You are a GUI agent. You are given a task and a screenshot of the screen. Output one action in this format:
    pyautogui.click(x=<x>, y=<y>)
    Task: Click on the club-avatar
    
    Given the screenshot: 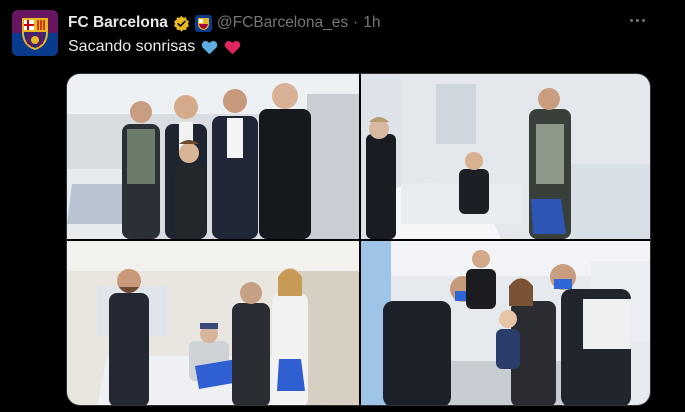 What is the action you would take?
    pyautogui.click(x=35, y=33)
    